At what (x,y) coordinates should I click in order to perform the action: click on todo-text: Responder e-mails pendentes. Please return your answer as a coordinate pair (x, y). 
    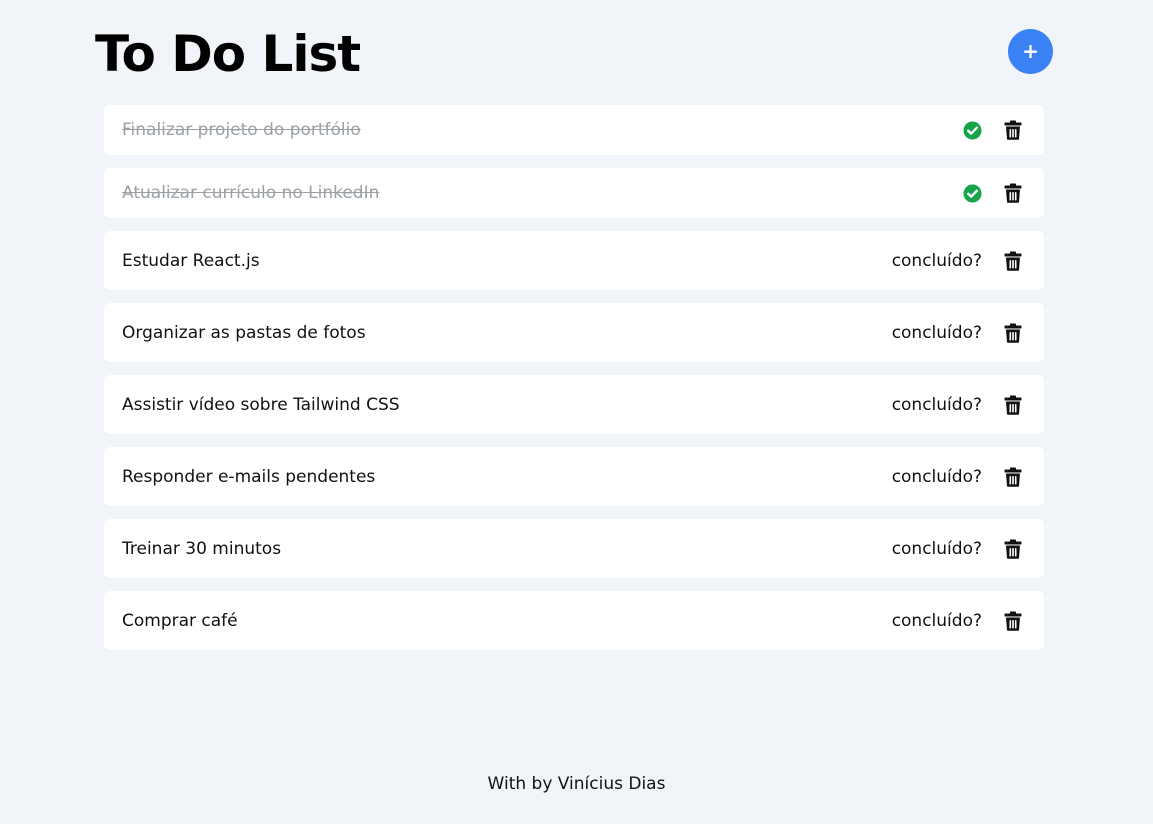
    Looking at the image, I should click on (249, 476).